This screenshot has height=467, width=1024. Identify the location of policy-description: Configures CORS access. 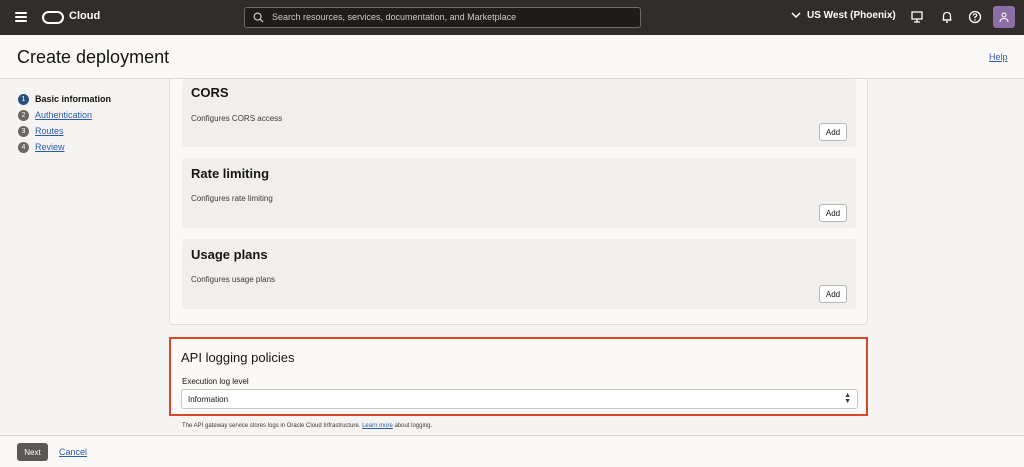
(237, 118).